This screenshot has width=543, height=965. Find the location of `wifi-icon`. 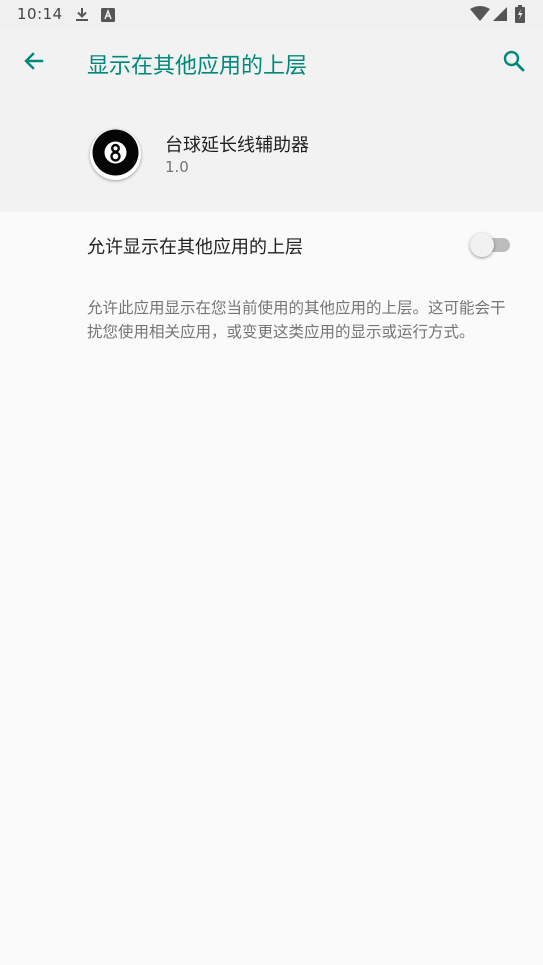

wifi-icon is located at coordinates (480, 16).